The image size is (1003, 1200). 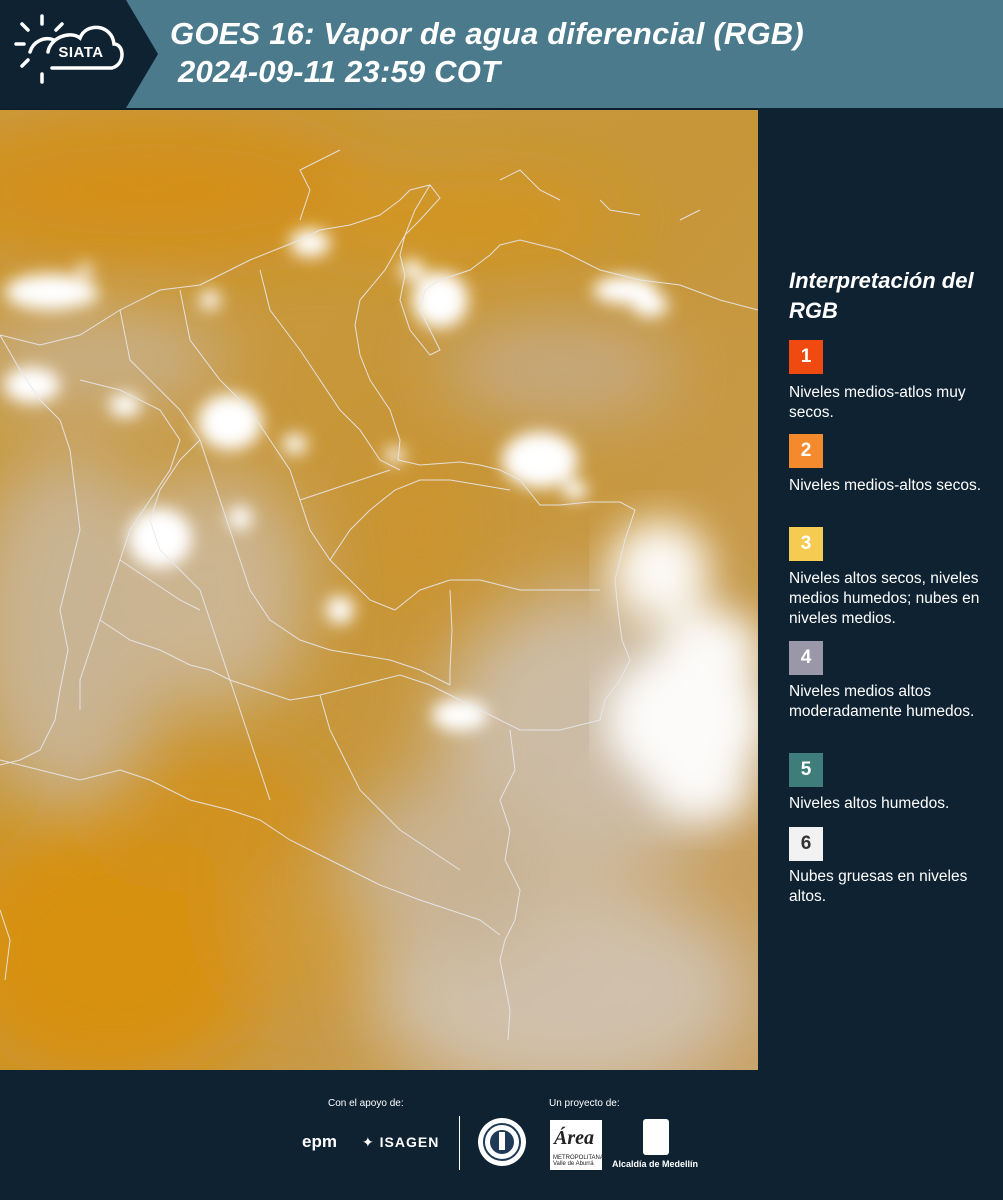 I want to click on page-timestamp: 2024-09-11 23:59 COT, so click(x=339, y=71).